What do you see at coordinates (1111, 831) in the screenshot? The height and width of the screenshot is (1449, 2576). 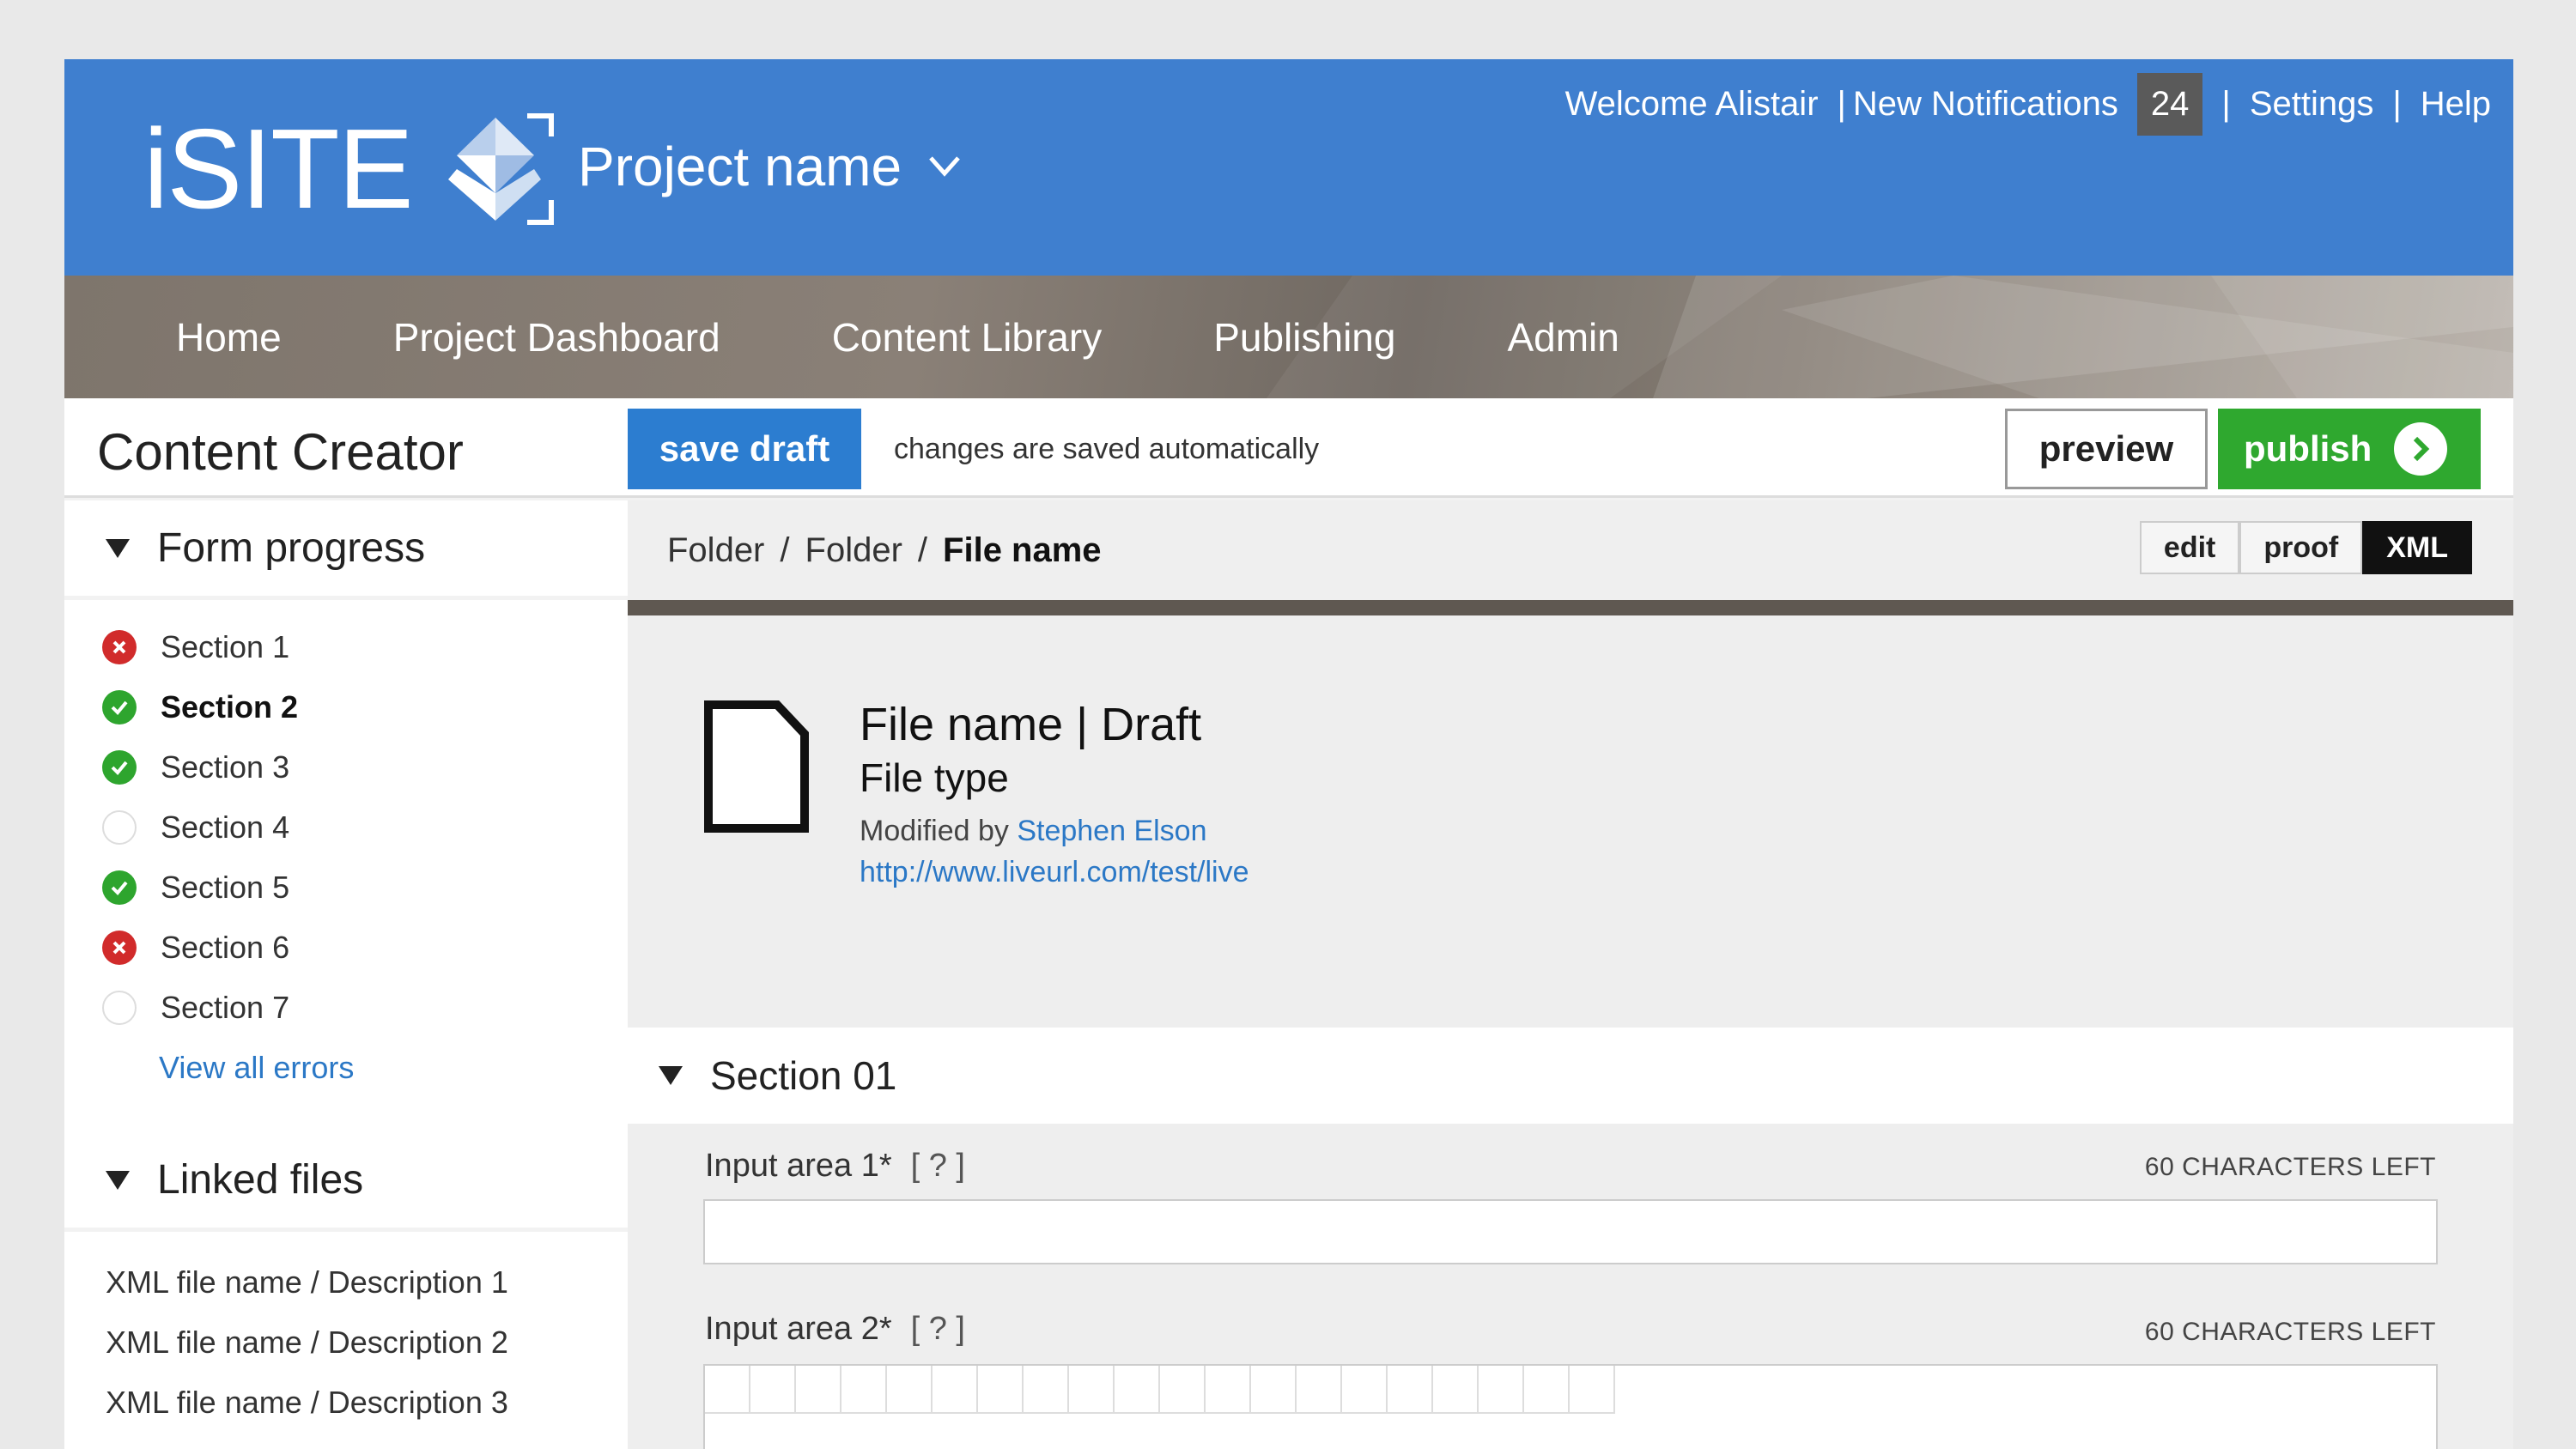 I see `modified-by-user-link: Stephen Elson` at bounding box center [1111, 831].